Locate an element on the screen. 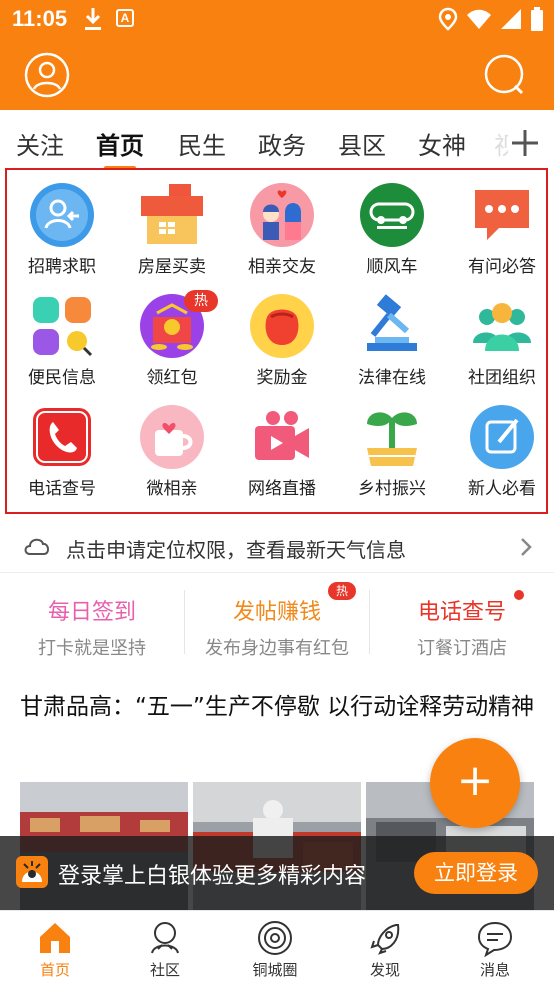 The image size is (554, 984). battery-icon is located at coordinates (537, 19).